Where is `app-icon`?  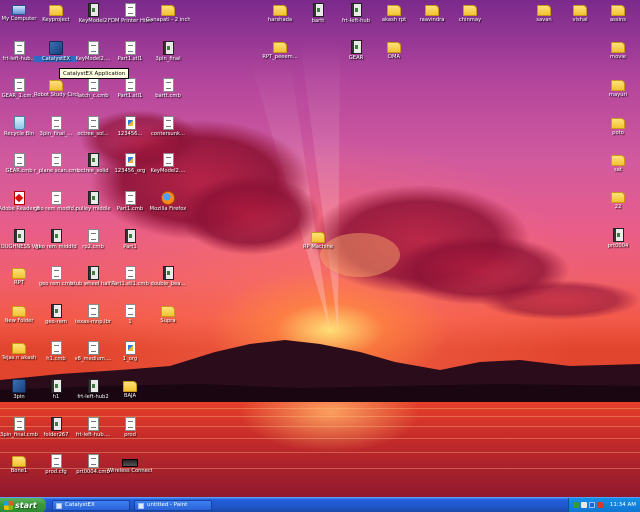
app-icon is located at coordinates (59, 506).